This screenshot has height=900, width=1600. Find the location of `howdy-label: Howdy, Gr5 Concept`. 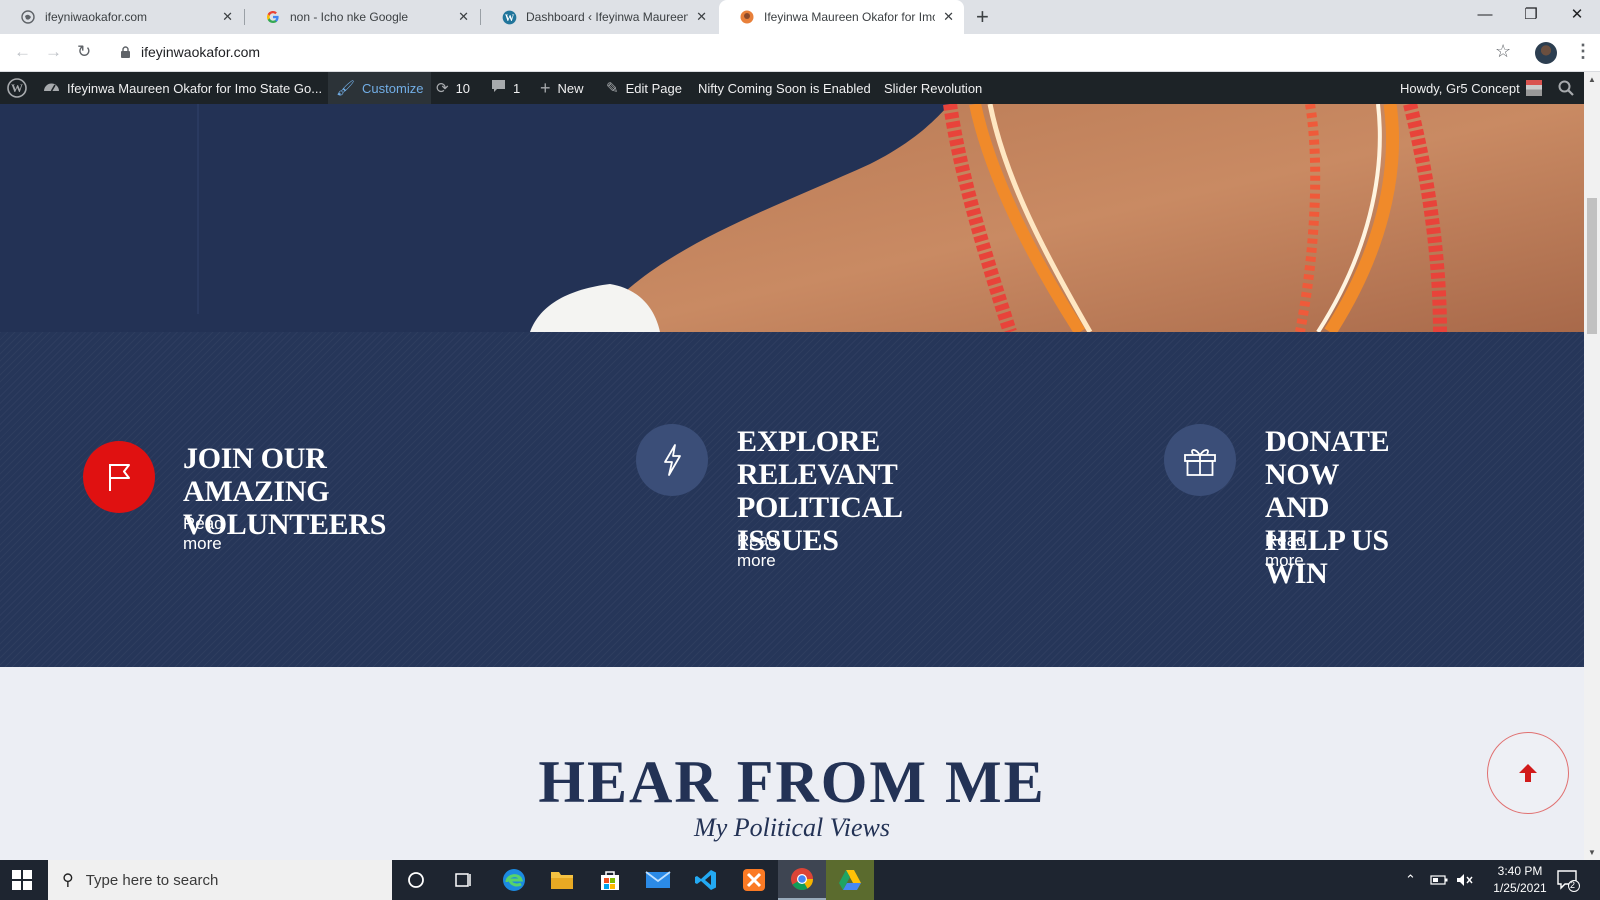

howdy-label: Howdy, Gr5 Concept is located at coordinates (1460, 88).